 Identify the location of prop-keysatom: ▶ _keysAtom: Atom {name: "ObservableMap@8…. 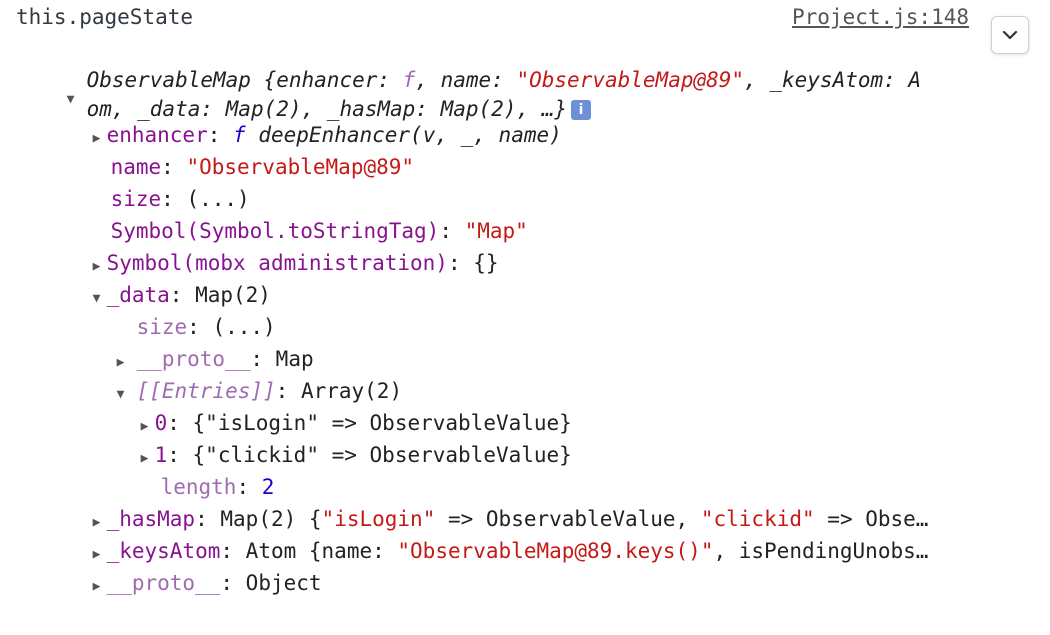
(485, 533).